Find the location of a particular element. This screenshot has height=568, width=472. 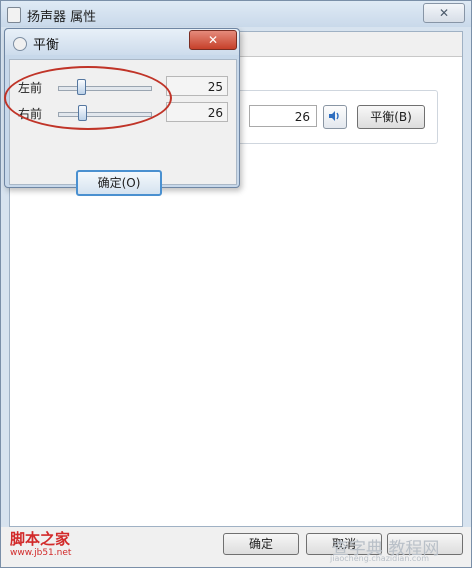

balance-dialog-icon is located at coordinates (20, 44).